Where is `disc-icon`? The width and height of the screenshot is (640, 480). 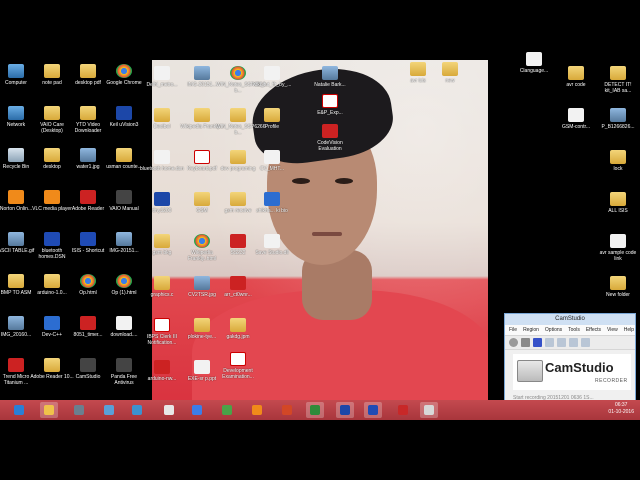
disc-icon is located at coordinates (109, 410).